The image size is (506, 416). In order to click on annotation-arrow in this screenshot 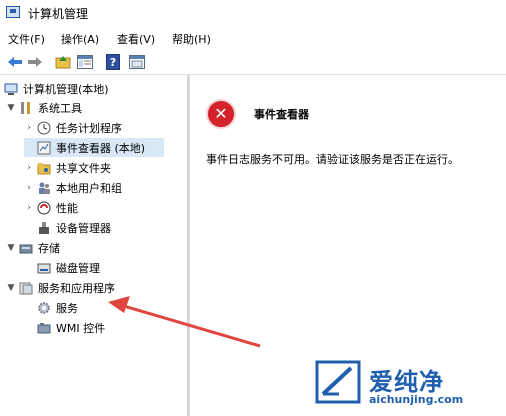, I will do `click(184, 322)`.